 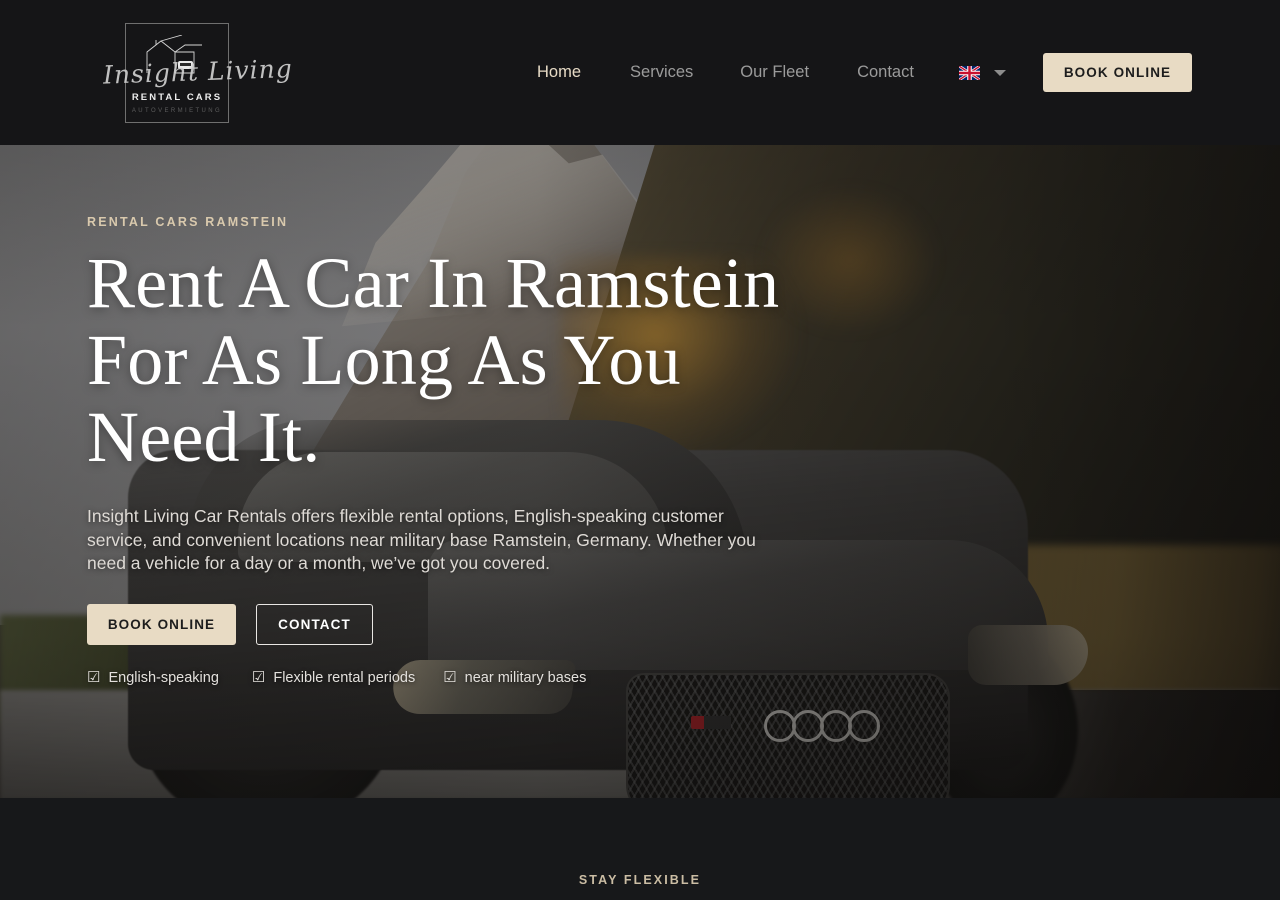 What do you see at coordinates (885, 72) in the screenshot?
I see `nav-item-contact: Contact` at bounding box center [885, 72].